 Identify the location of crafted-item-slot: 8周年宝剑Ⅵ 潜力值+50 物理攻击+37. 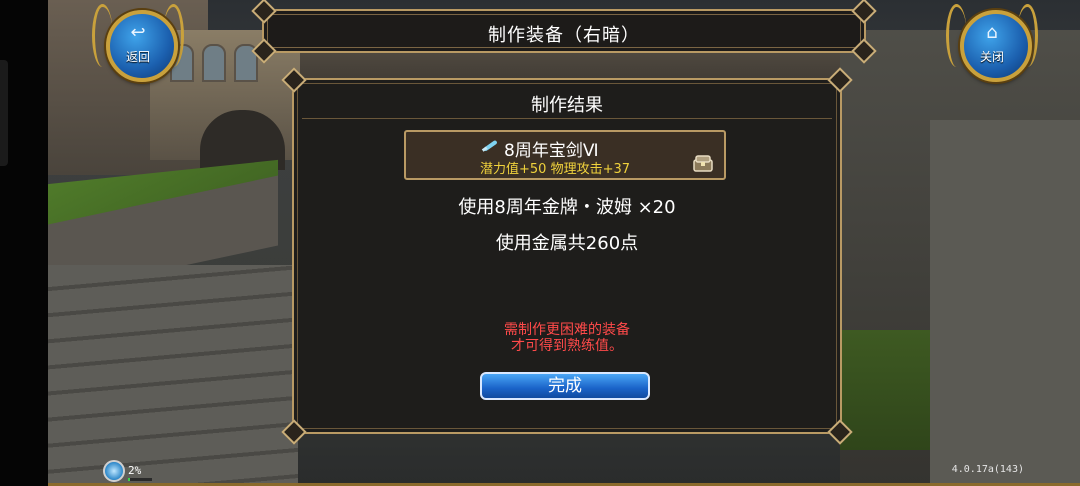
(565, 155).